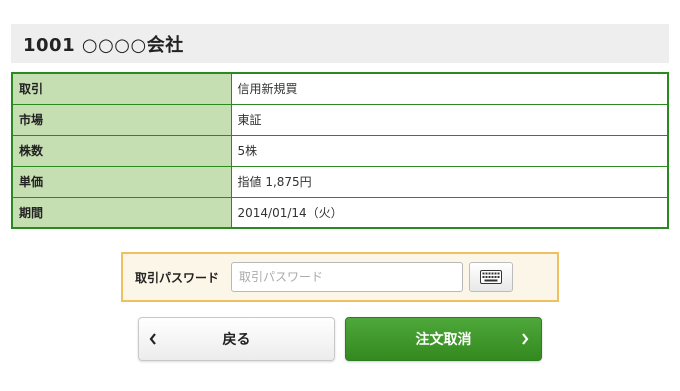 The height and width of the screenshot is (391, 680). Describe the element at coordinates (121, 212) in the screenshot. I see `row-label-period: 期間` at that location.